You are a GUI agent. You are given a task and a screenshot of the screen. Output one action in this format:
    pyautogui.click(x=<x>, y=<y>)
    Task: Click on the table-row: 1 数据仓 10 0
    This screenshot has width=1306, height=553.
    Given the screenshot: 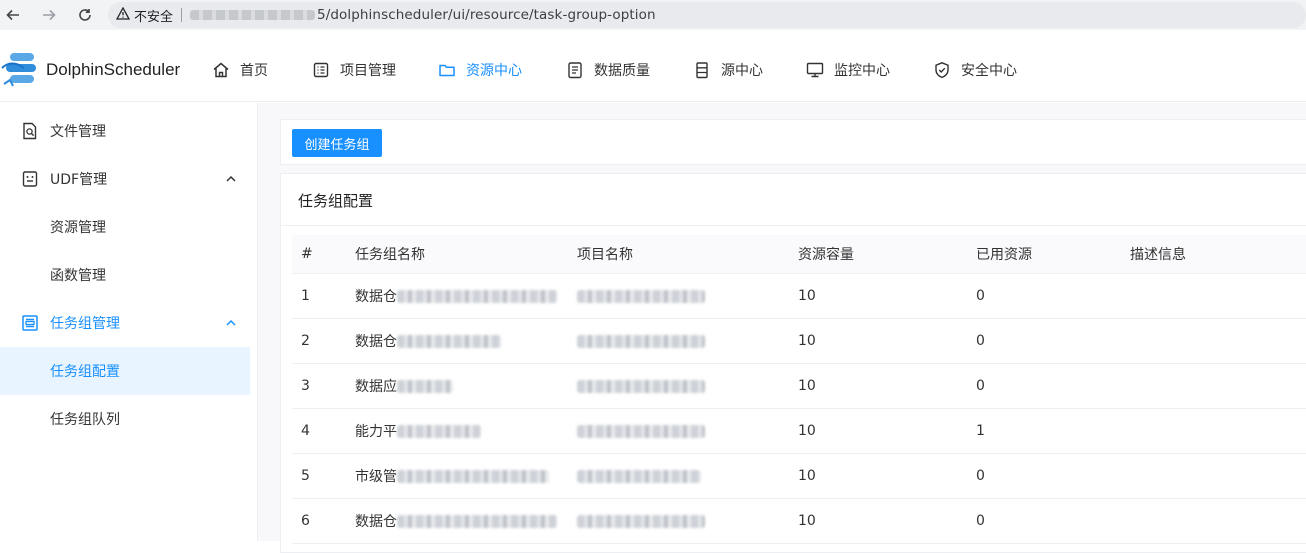 What is the action you would take?
    pyautogui.click(x=799, y=296)
    